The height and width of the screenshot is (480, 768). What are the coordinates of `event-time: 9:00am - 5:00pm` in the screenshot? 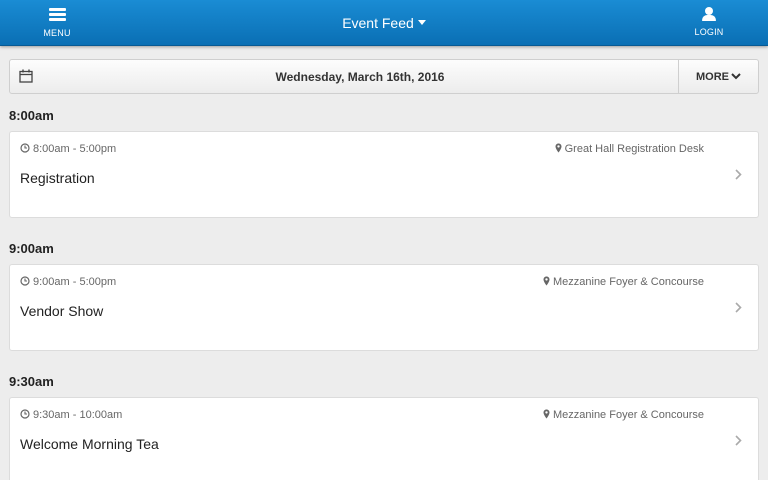 It's located at (68, 282).